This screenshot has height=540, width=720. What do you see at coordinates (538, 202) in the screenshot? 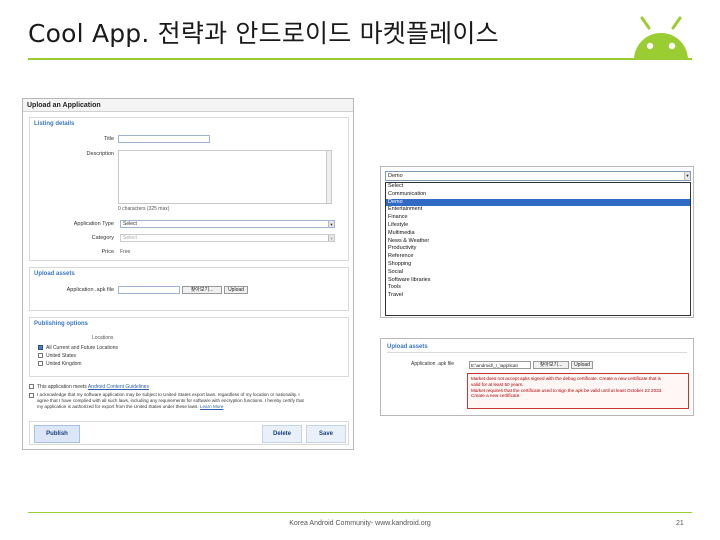
I see `category-option: Demo` at bounding box center [538, 202].